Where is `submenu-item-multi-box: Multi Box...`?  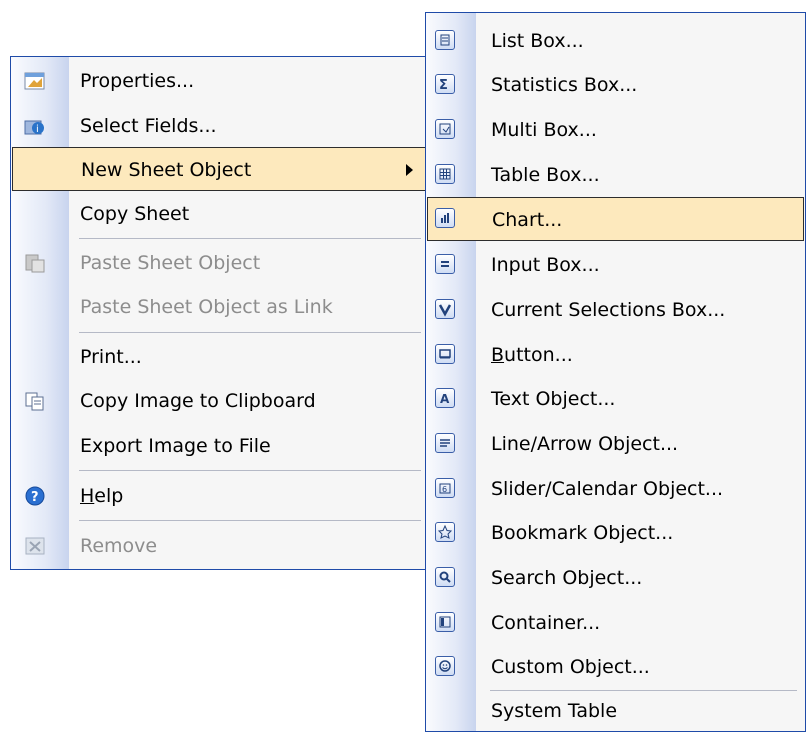
submenu-item-multi-box: Multi Box... is located at coordinates (615, 130).